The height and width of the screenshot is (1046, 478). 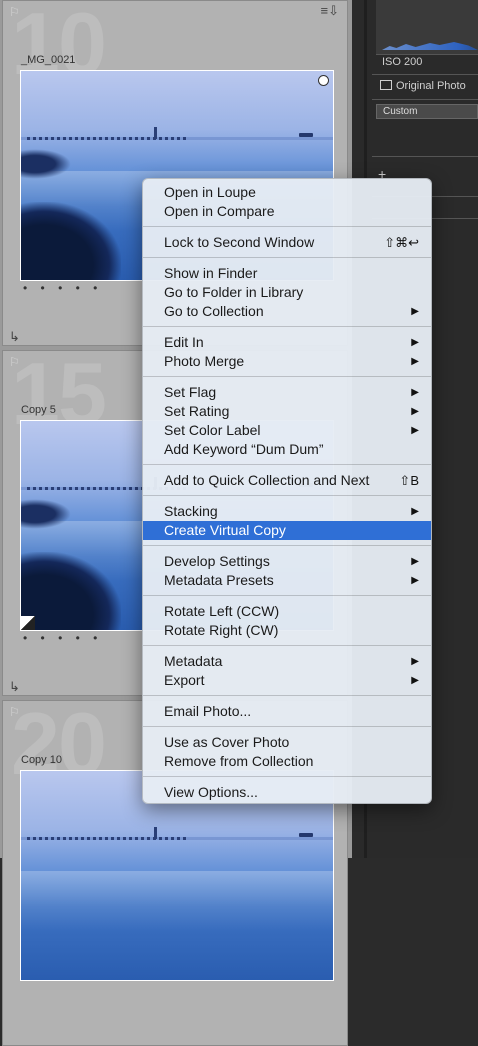 What do you see at coordinates (287, 411) in the screenshot?
I see `menu-item: Set Rating ▶` at bounding box center [287, 411].